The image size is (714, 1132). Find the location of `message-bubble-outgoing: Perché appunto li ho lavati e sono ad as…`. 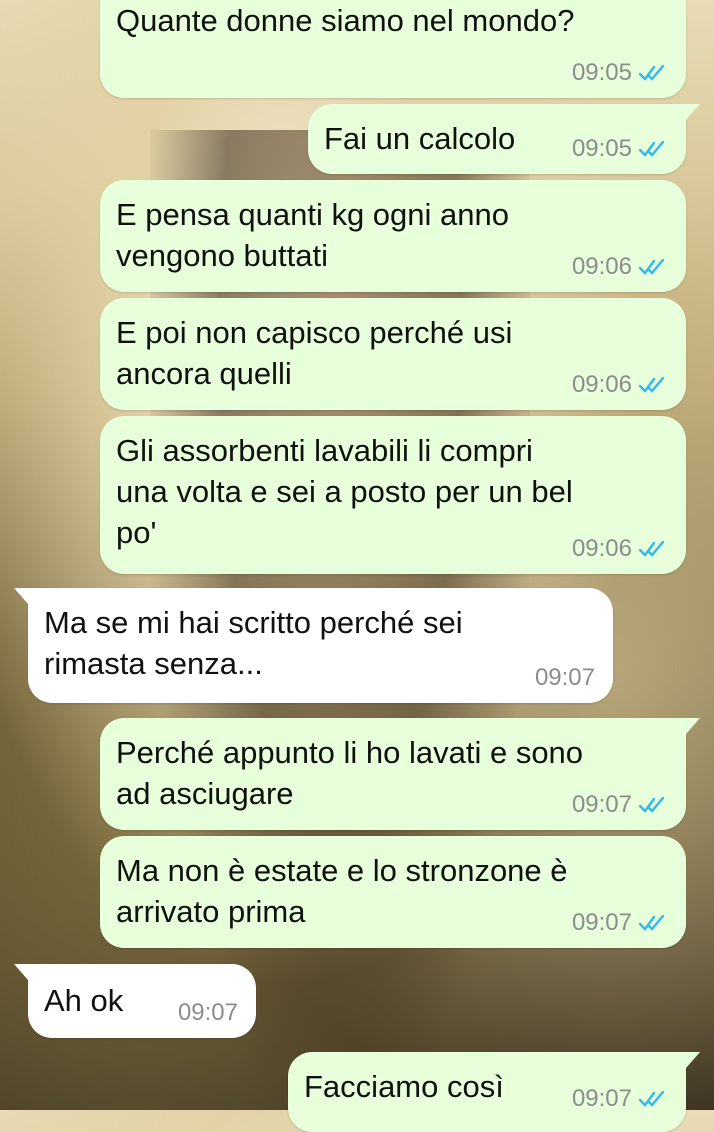

message-bubble-outgoing: Perché appunto li ho lavati e sono ad as… is located at coordinates (400, 774).